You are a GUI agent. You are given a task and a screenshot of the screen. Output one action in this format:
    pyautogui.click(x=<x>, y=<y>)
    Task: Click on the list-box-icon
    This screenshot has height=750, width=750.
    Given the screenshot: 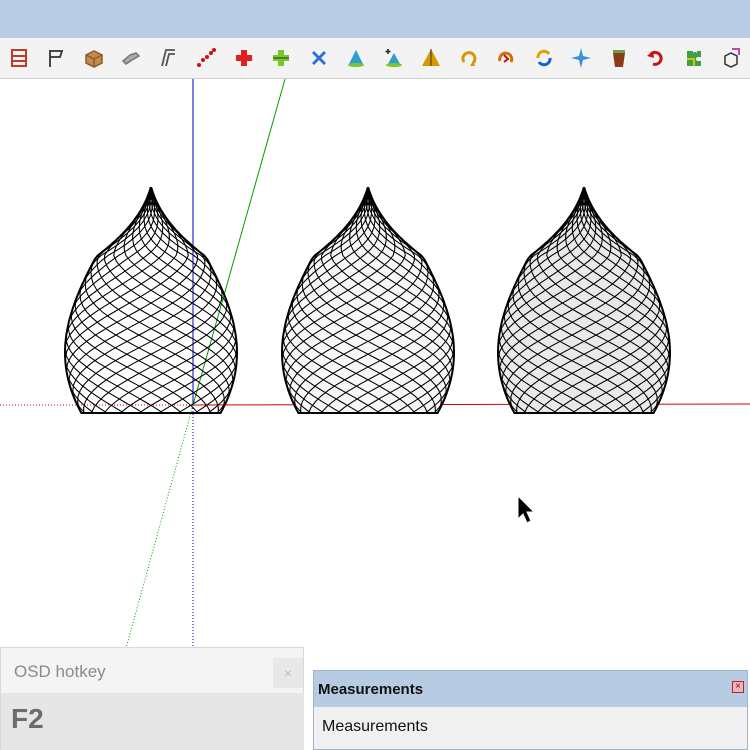 What is the action you would take?
    pyautogui.click(x=18, y=58)
    